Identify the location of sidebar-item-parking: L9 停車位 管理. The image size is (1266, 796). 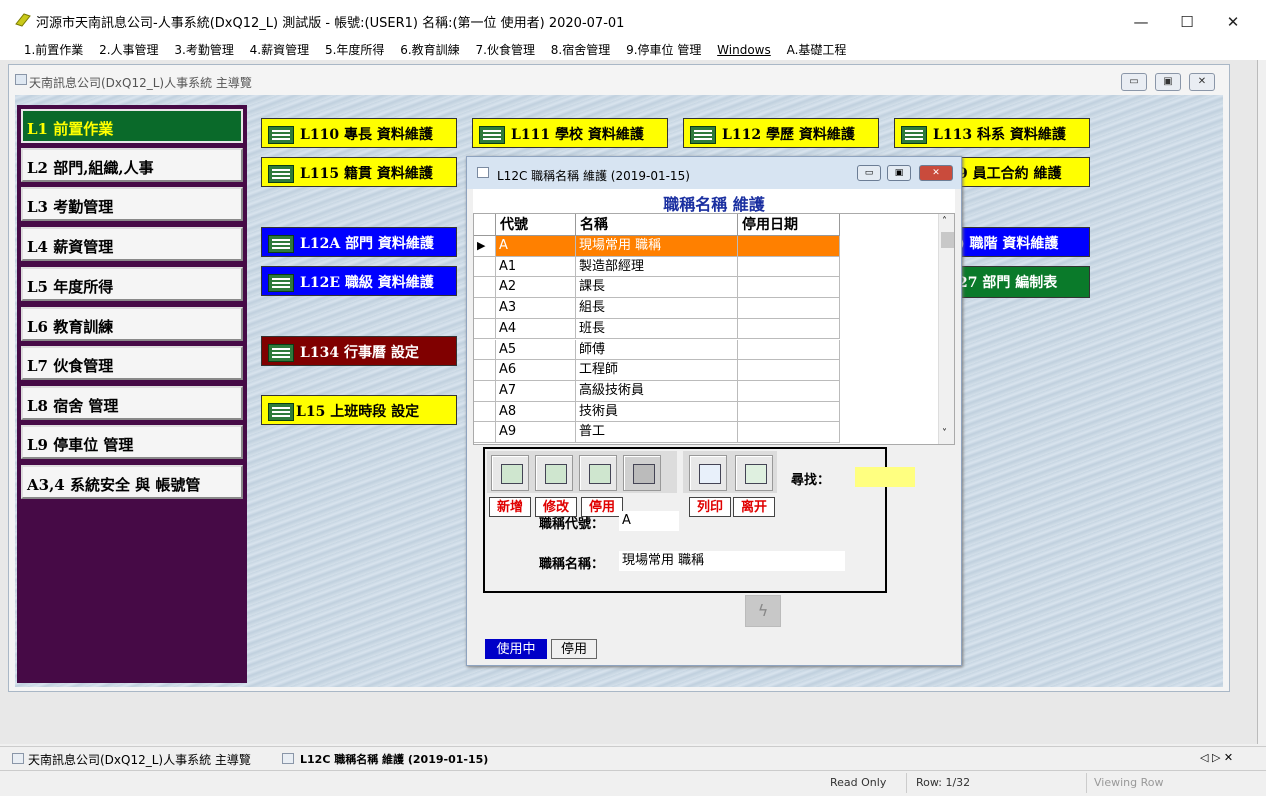
(132, 442).